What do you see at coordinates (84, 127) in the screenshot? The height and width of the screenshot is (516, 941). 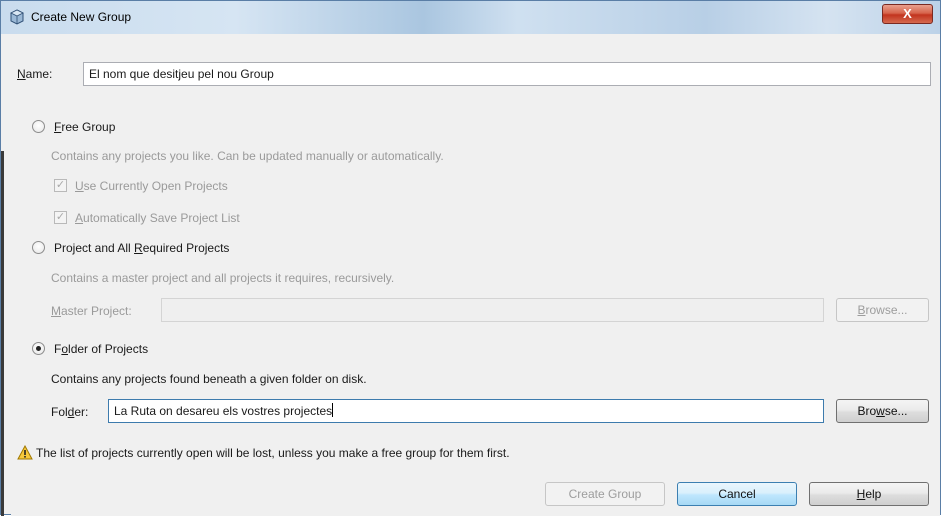 I see `free-group-label: Free Group` at bounding box center [84, 127].